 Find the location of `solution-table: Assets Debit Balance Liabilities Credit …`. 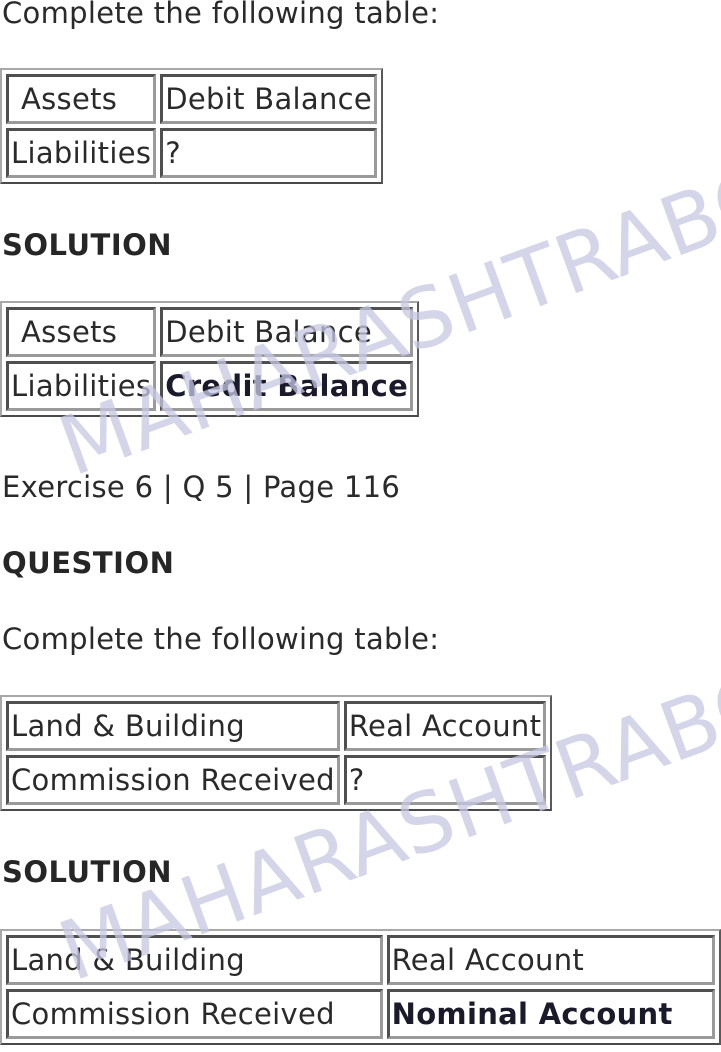

solution-table: Assets Debit Balance Liabilities Credit … is located at coordinates (210, 359).